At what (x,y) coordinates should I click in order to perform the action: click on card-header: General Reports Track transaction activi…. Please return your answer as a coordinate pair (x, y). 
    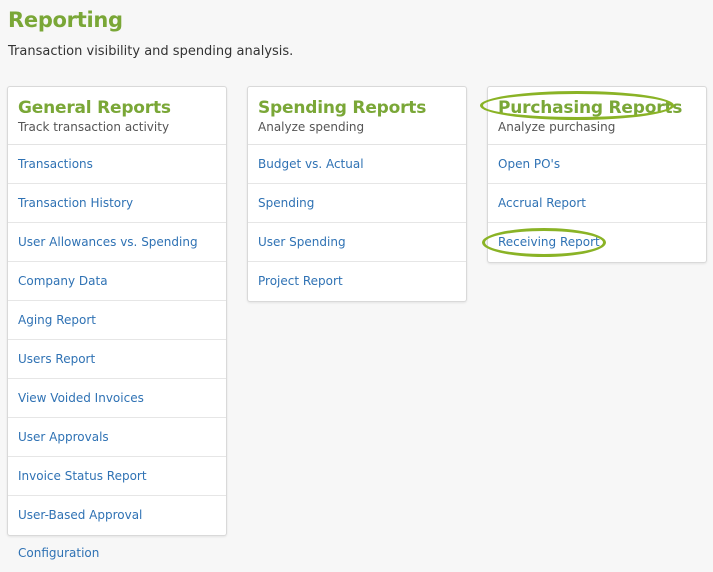
    Looking at the image, I should click on (117, 116).